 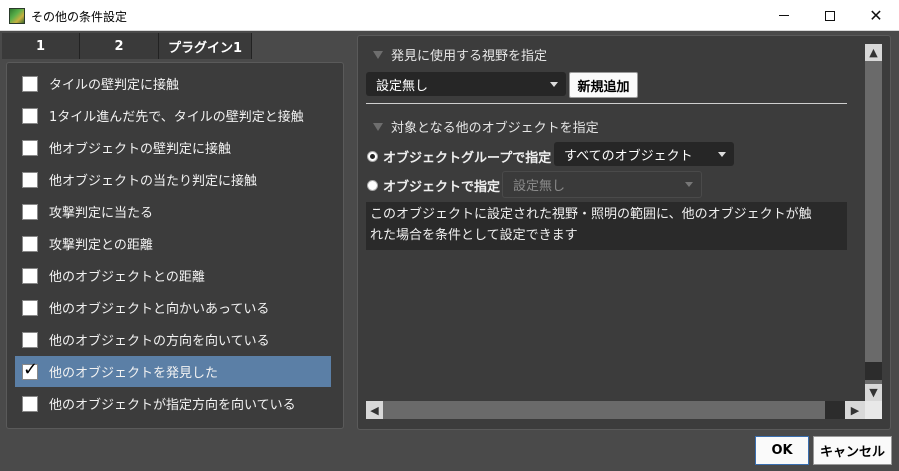 I want to click on view-select: 設定無し, so click(x=466, y=84).